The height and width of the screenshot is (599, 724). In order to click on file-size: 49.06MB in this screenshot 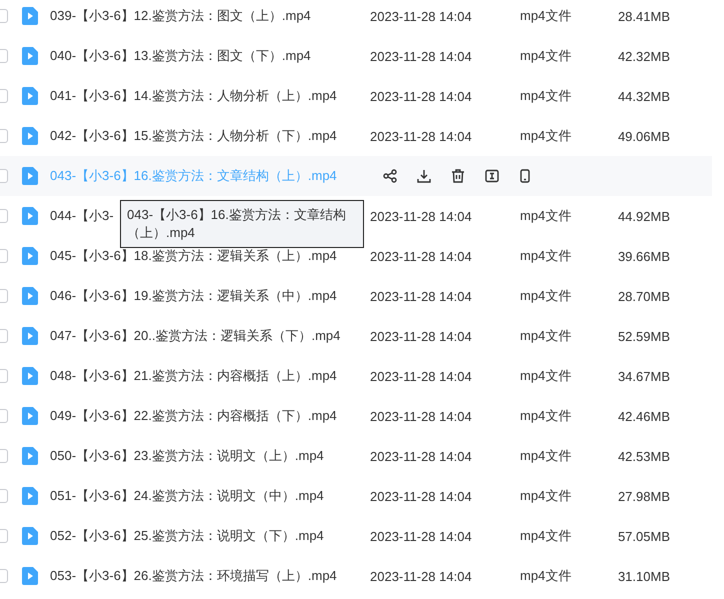, I will do `click(643, 136)`.